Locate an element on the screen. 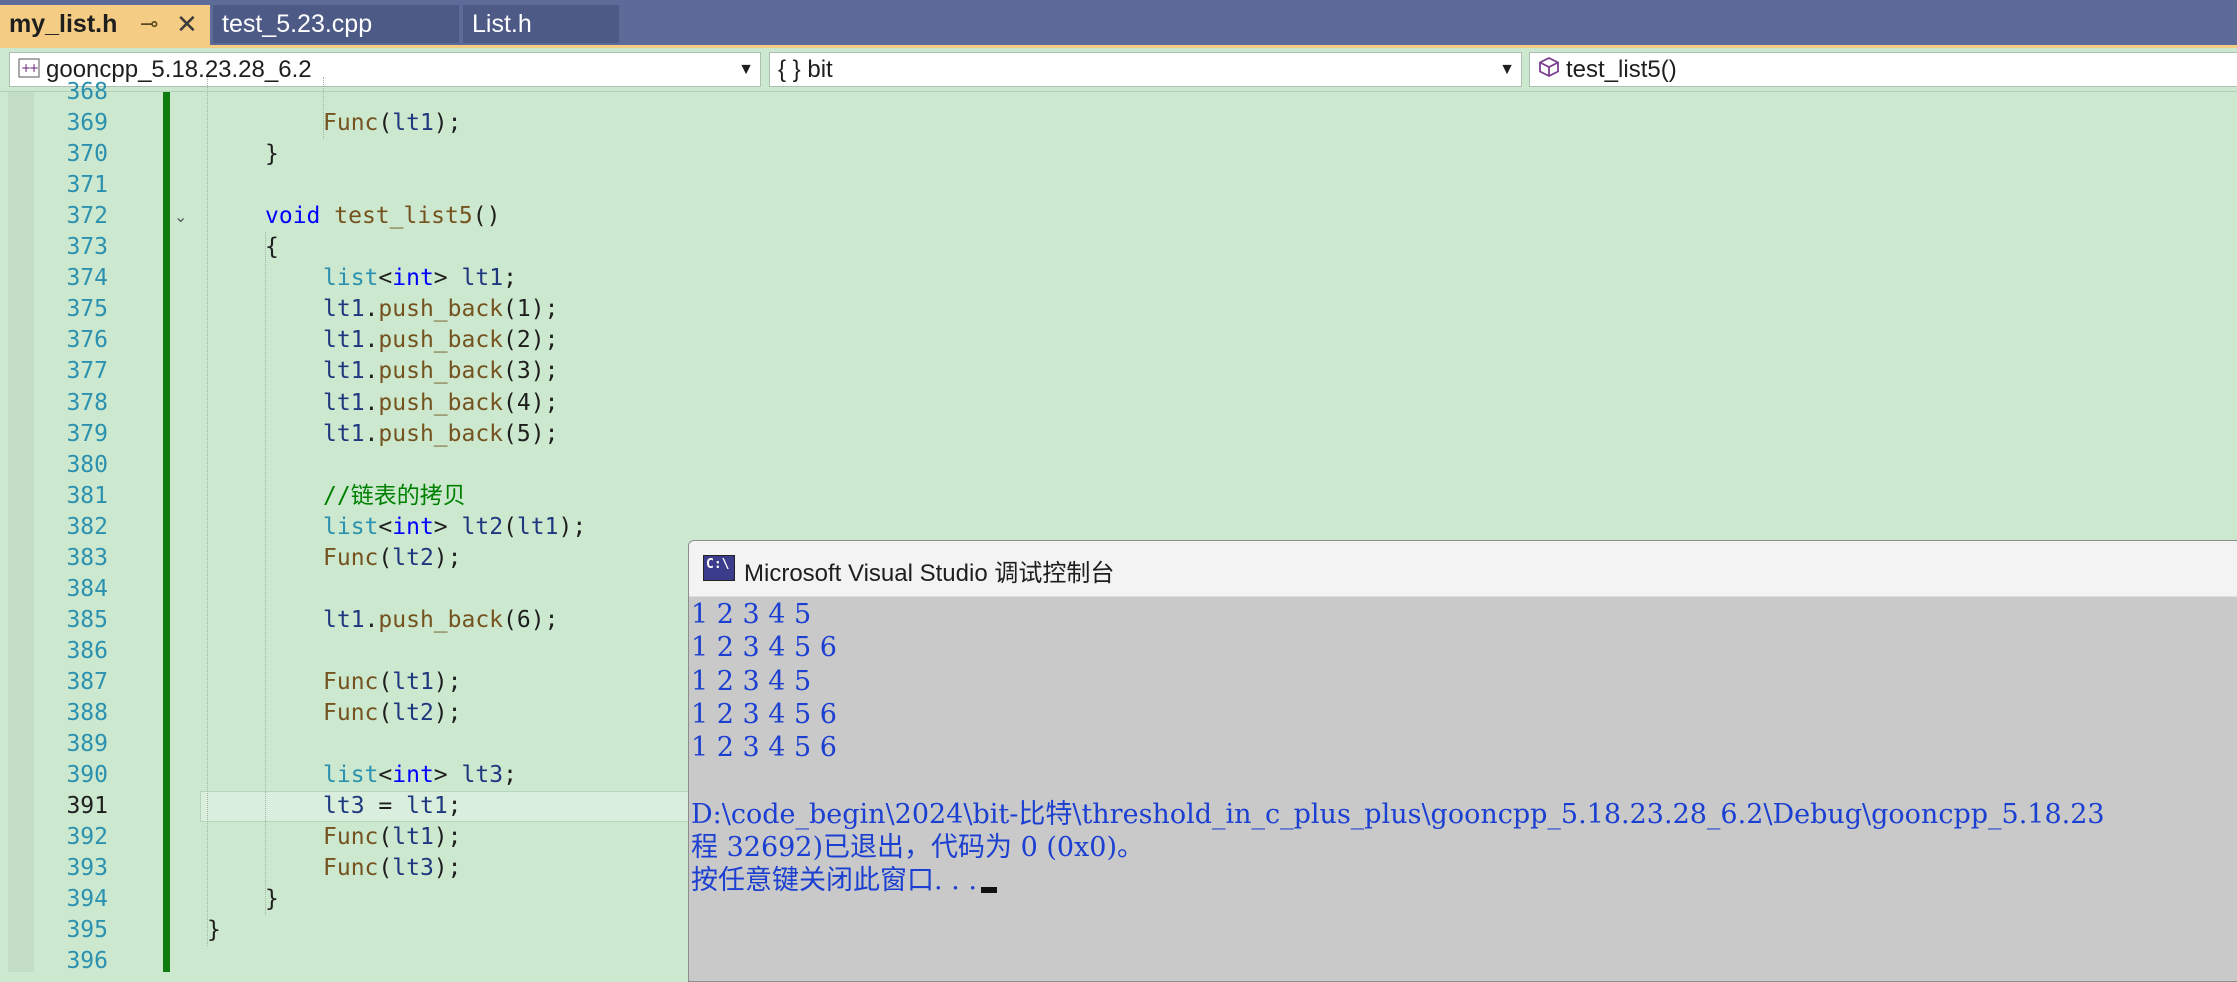 This screenshot has height=982, width=2237. code-text: lt1.push_back(6); is located at coordinates (441, 619).